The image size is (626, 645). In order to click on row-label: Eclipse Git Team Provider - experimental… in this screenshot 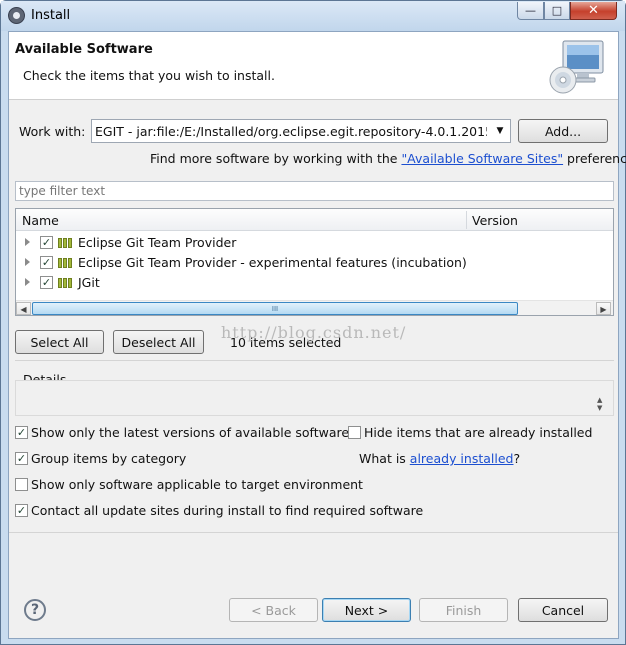, I will do `click(272, 262)`.